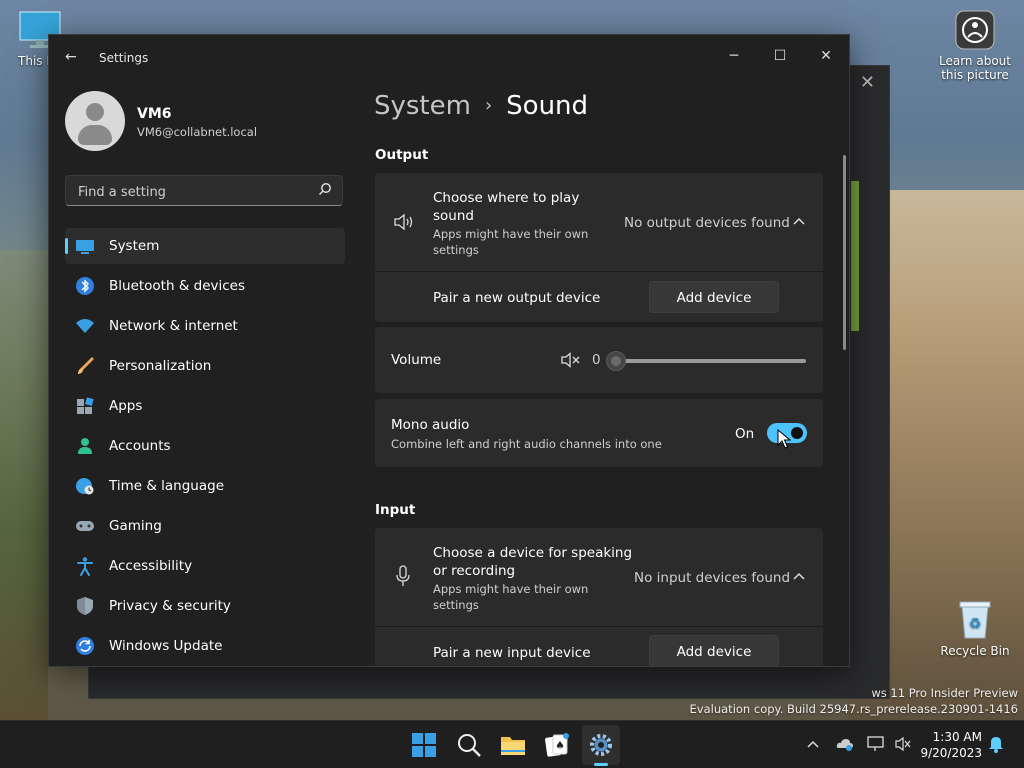 The height and width of the screenshot is (768, 1024). Describe the element at coordinates (449, 58) in the screenshot. I see `title-bar: ← Settings ─ ☐ ✕` at that location.